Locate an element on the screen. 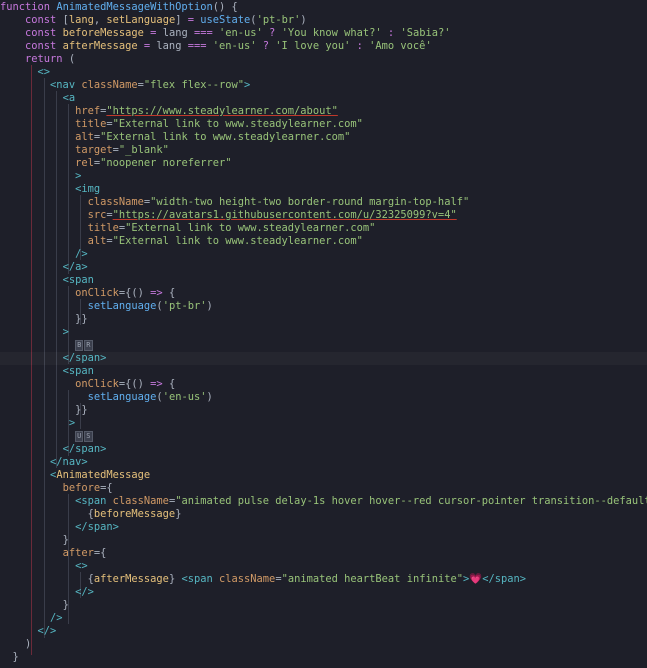 This screenshot has width=647, height=668. code-line: setLanguage('en-us') is located at coordinates (323, 397).